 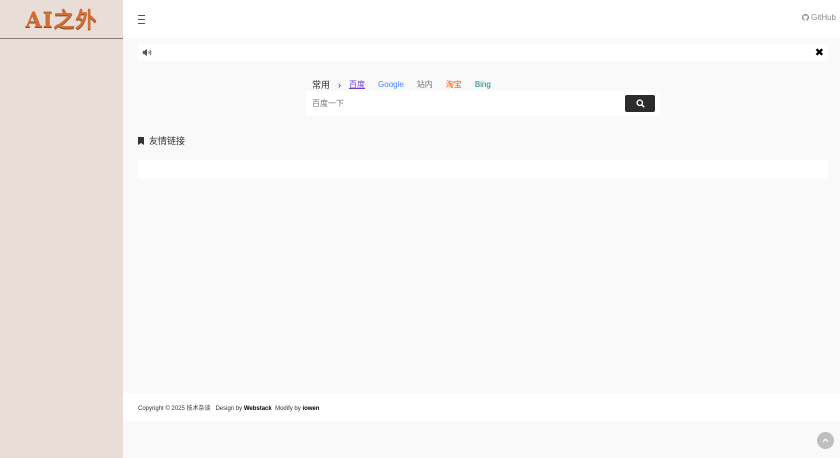 What do you see at coordinates (61, 229) in the screenshot?
I see `sidebar: AI之外` at bounding box center [61, 229].